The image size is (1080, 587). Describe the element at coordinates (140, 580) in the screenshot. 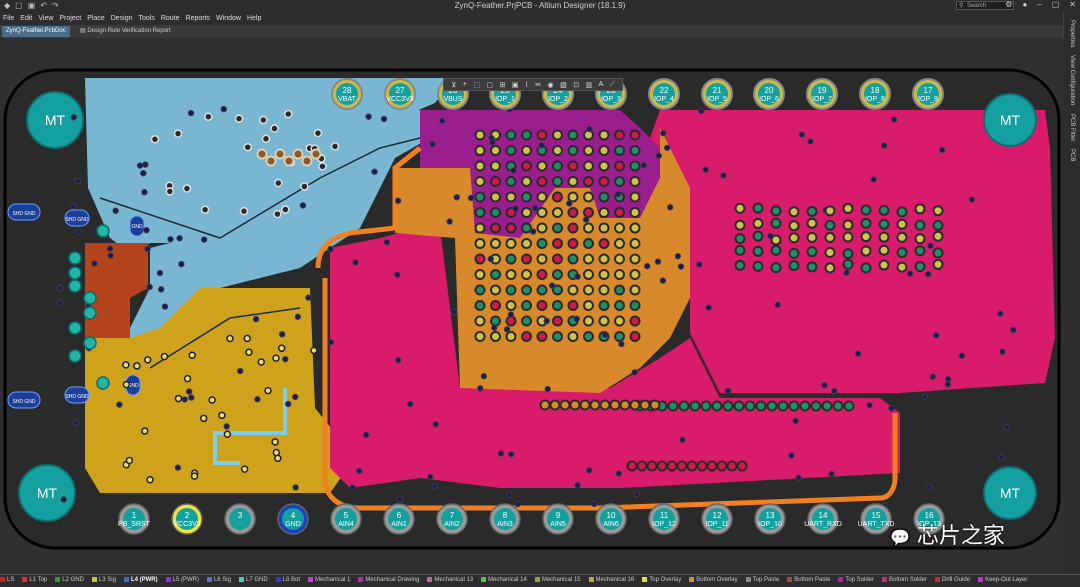

I see `layer-tab: L4 (PWR)` at that location.